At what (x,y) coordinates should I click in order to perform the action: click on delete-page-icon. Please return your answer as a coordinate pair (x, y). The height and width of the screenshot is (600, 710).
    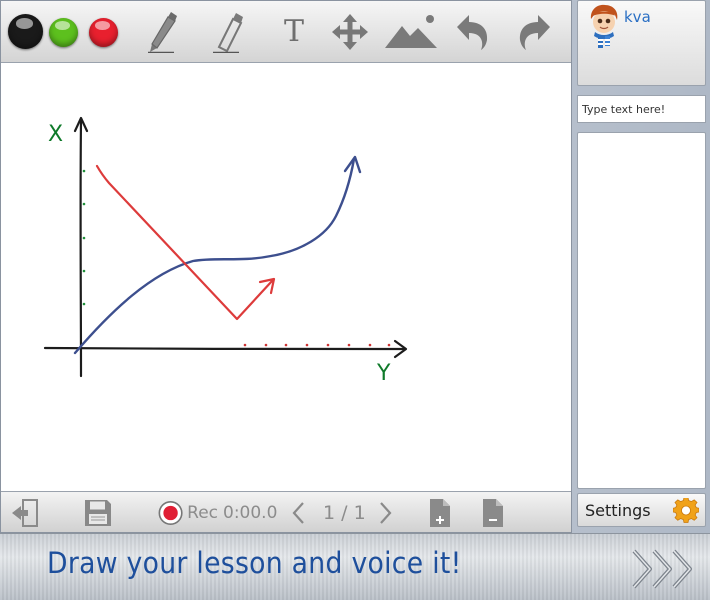
    Looking at the image, I should click on (493, 512).